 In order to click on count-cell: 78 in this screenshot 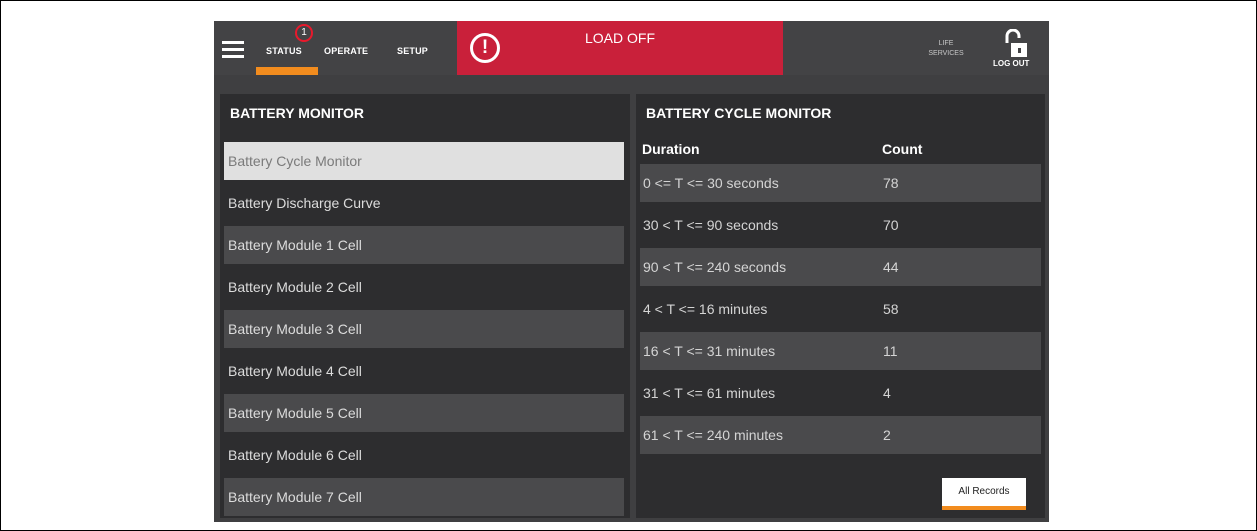, I will do `click(891, 183)`.